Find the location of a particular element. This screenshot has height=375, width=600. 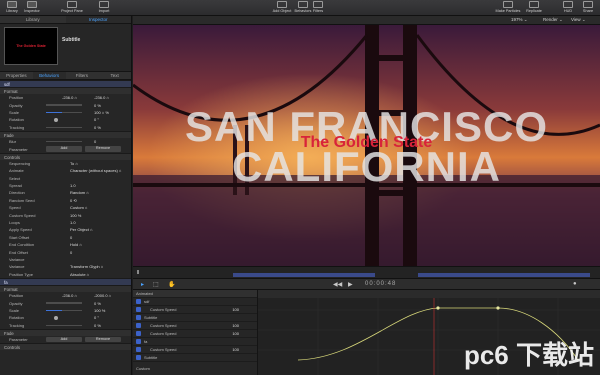

param-value: Random ⌂ is located at coordinates (85, 192).